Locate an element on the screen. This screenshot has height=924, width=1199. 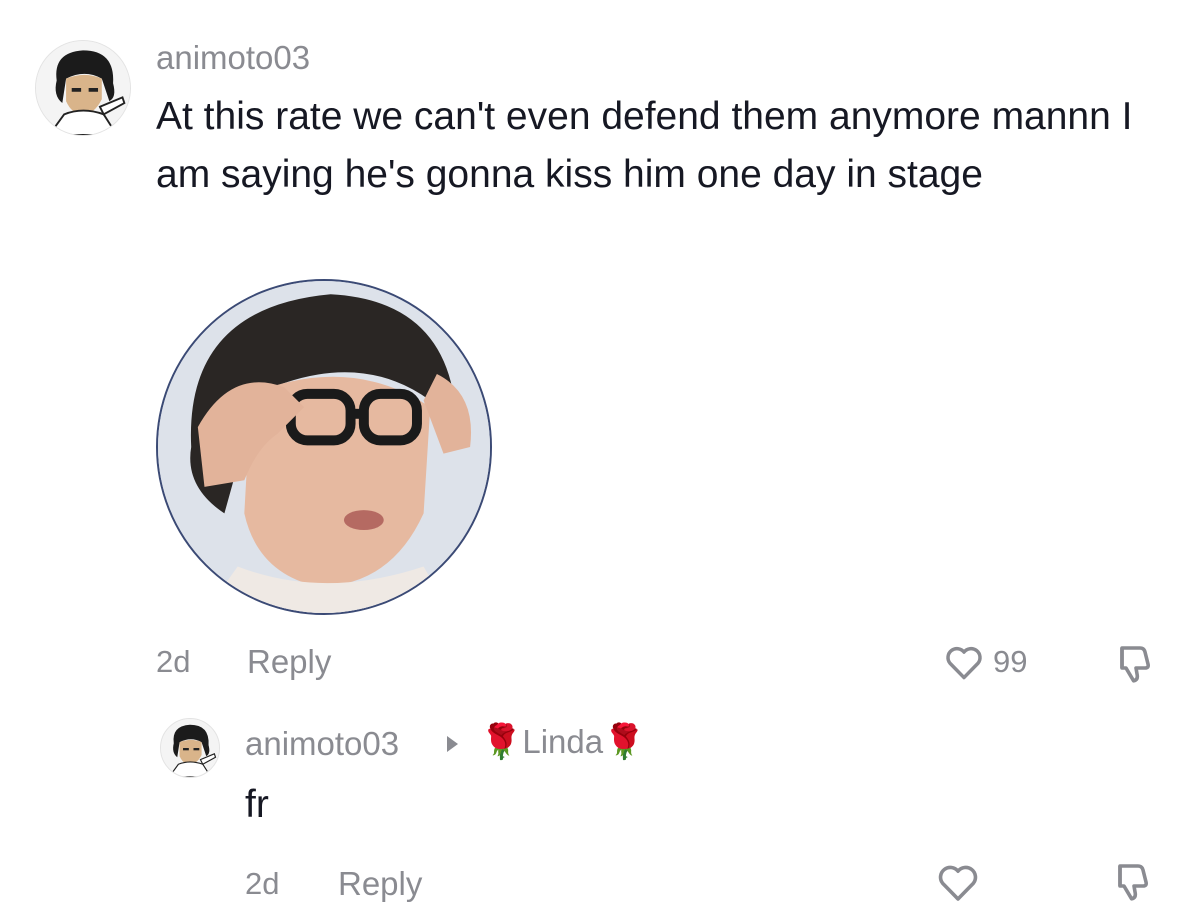
like-count: 99 is located at coordinates (1010, 661).